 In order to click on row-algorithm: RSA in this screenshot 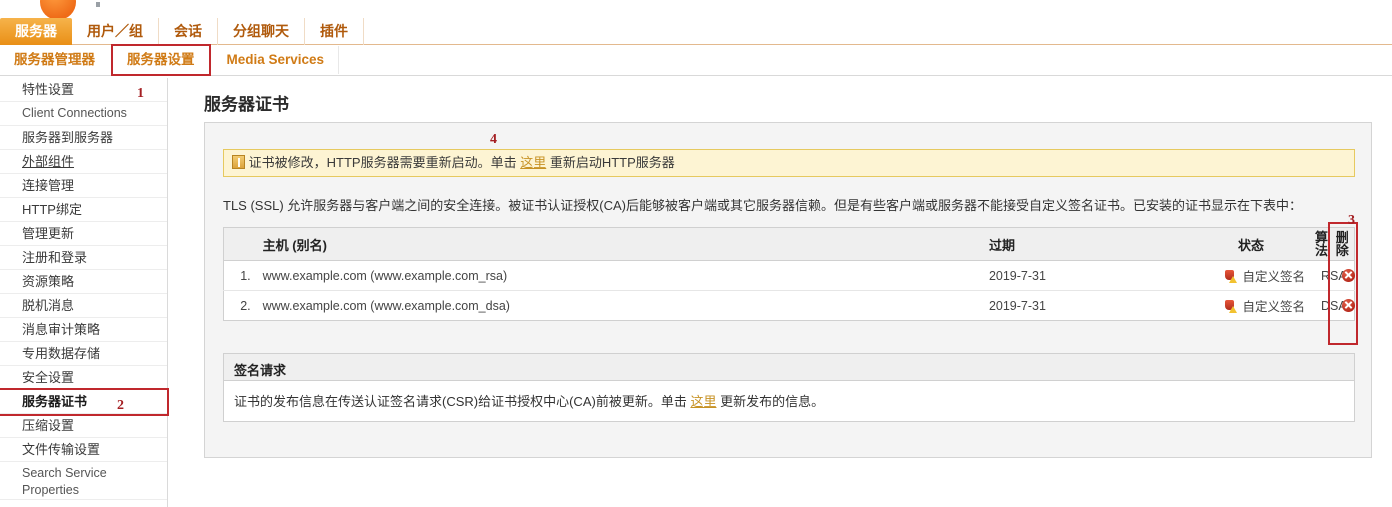, I will do `click(1329, 275)`.